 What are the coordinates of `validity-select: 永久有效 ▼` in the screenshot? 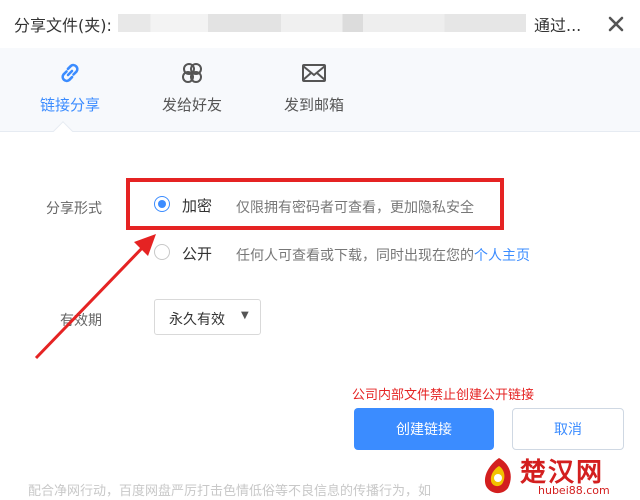 It's located at (207, 317).